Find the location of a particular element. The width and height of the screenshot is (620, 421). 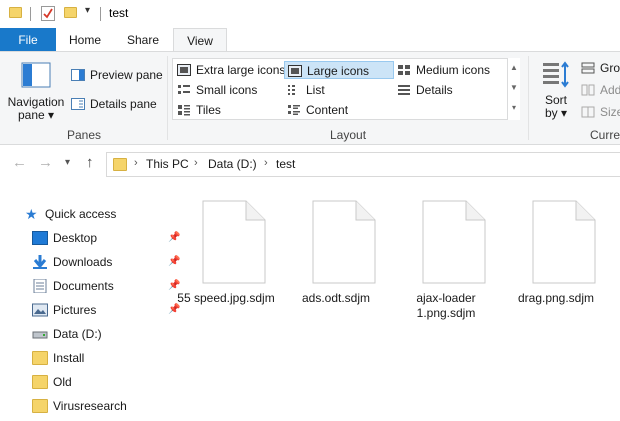

size-columns-button: Size is located at coordinates (599, 112).